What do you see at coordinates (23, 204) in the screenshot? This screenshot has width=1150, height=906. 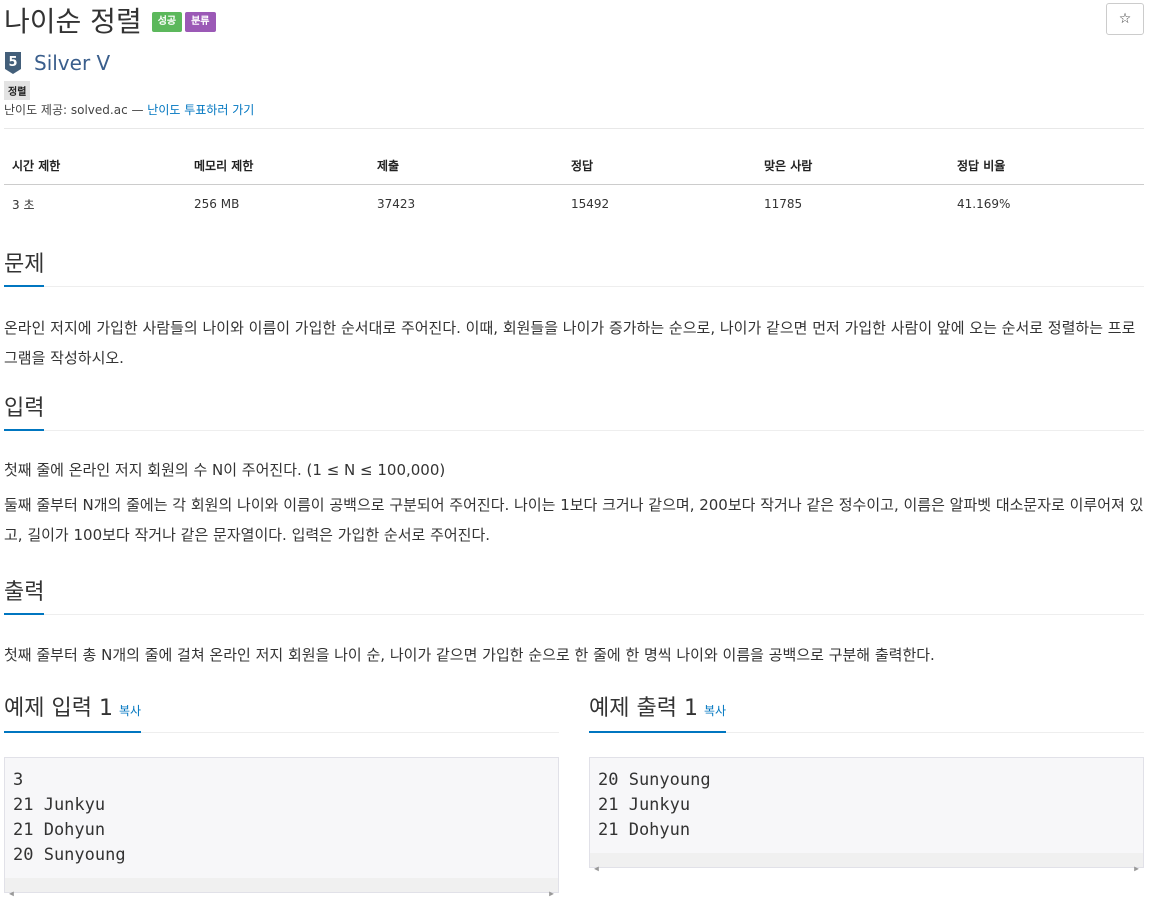 I see `time-limit-value: 3 초` at bounding box center [23, 204].